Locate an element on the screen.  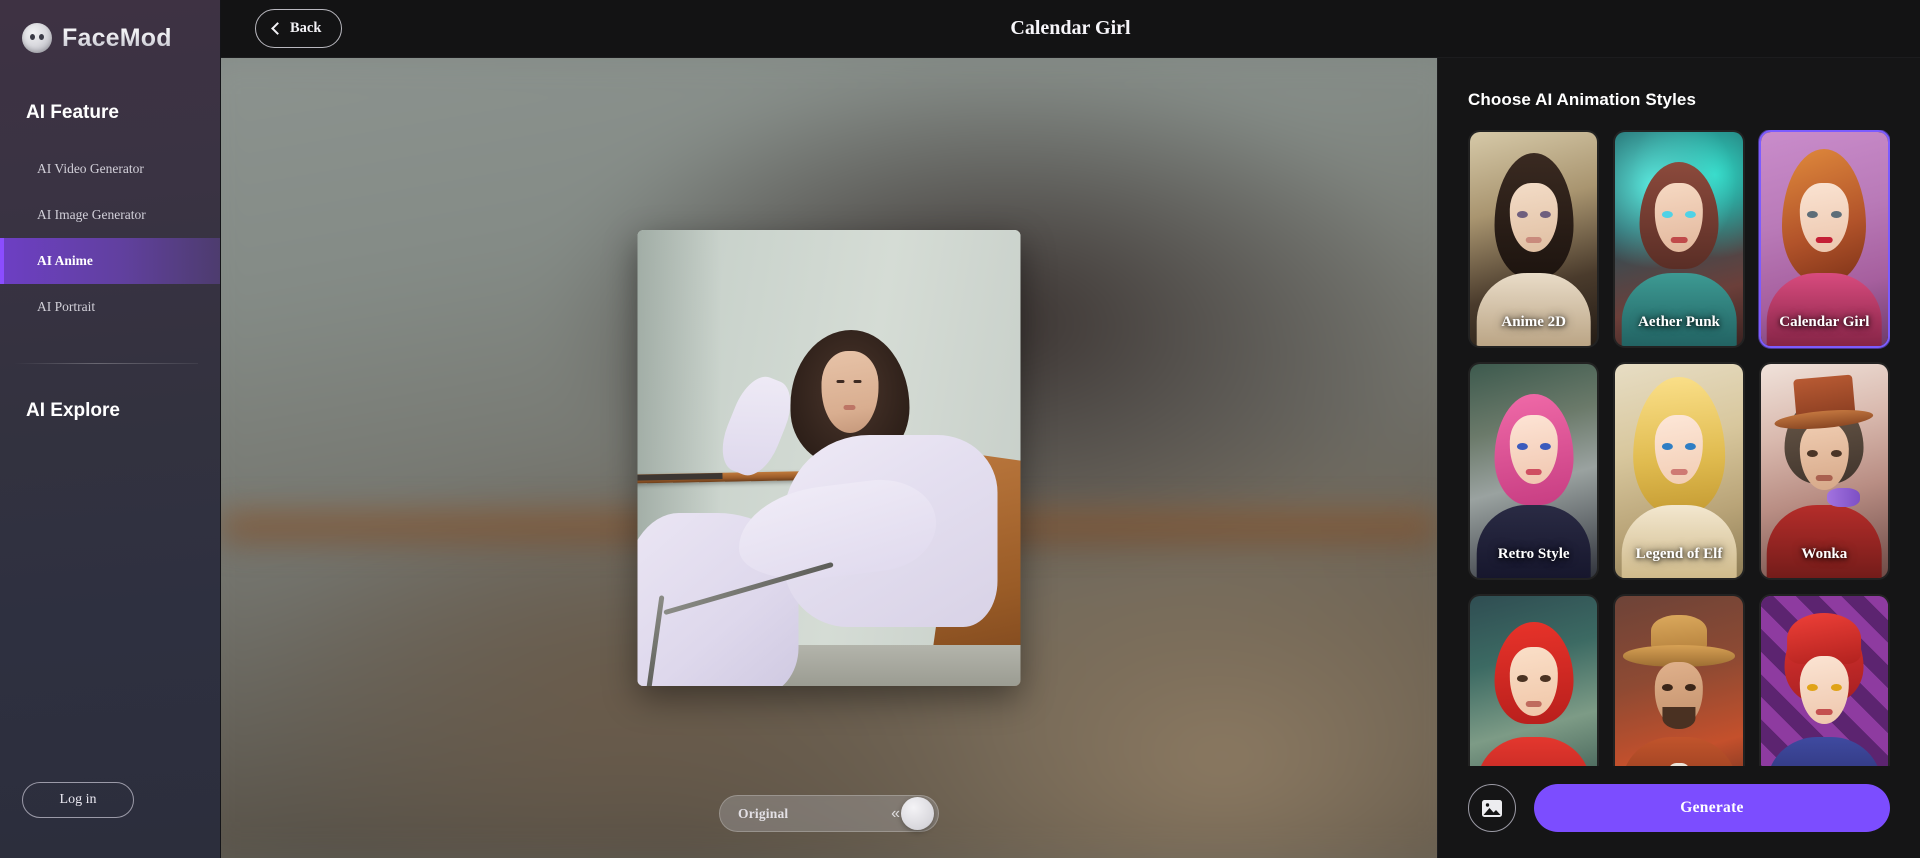
style-card-aether-punk: Aether Punk is located at coordinates (1679, 239).